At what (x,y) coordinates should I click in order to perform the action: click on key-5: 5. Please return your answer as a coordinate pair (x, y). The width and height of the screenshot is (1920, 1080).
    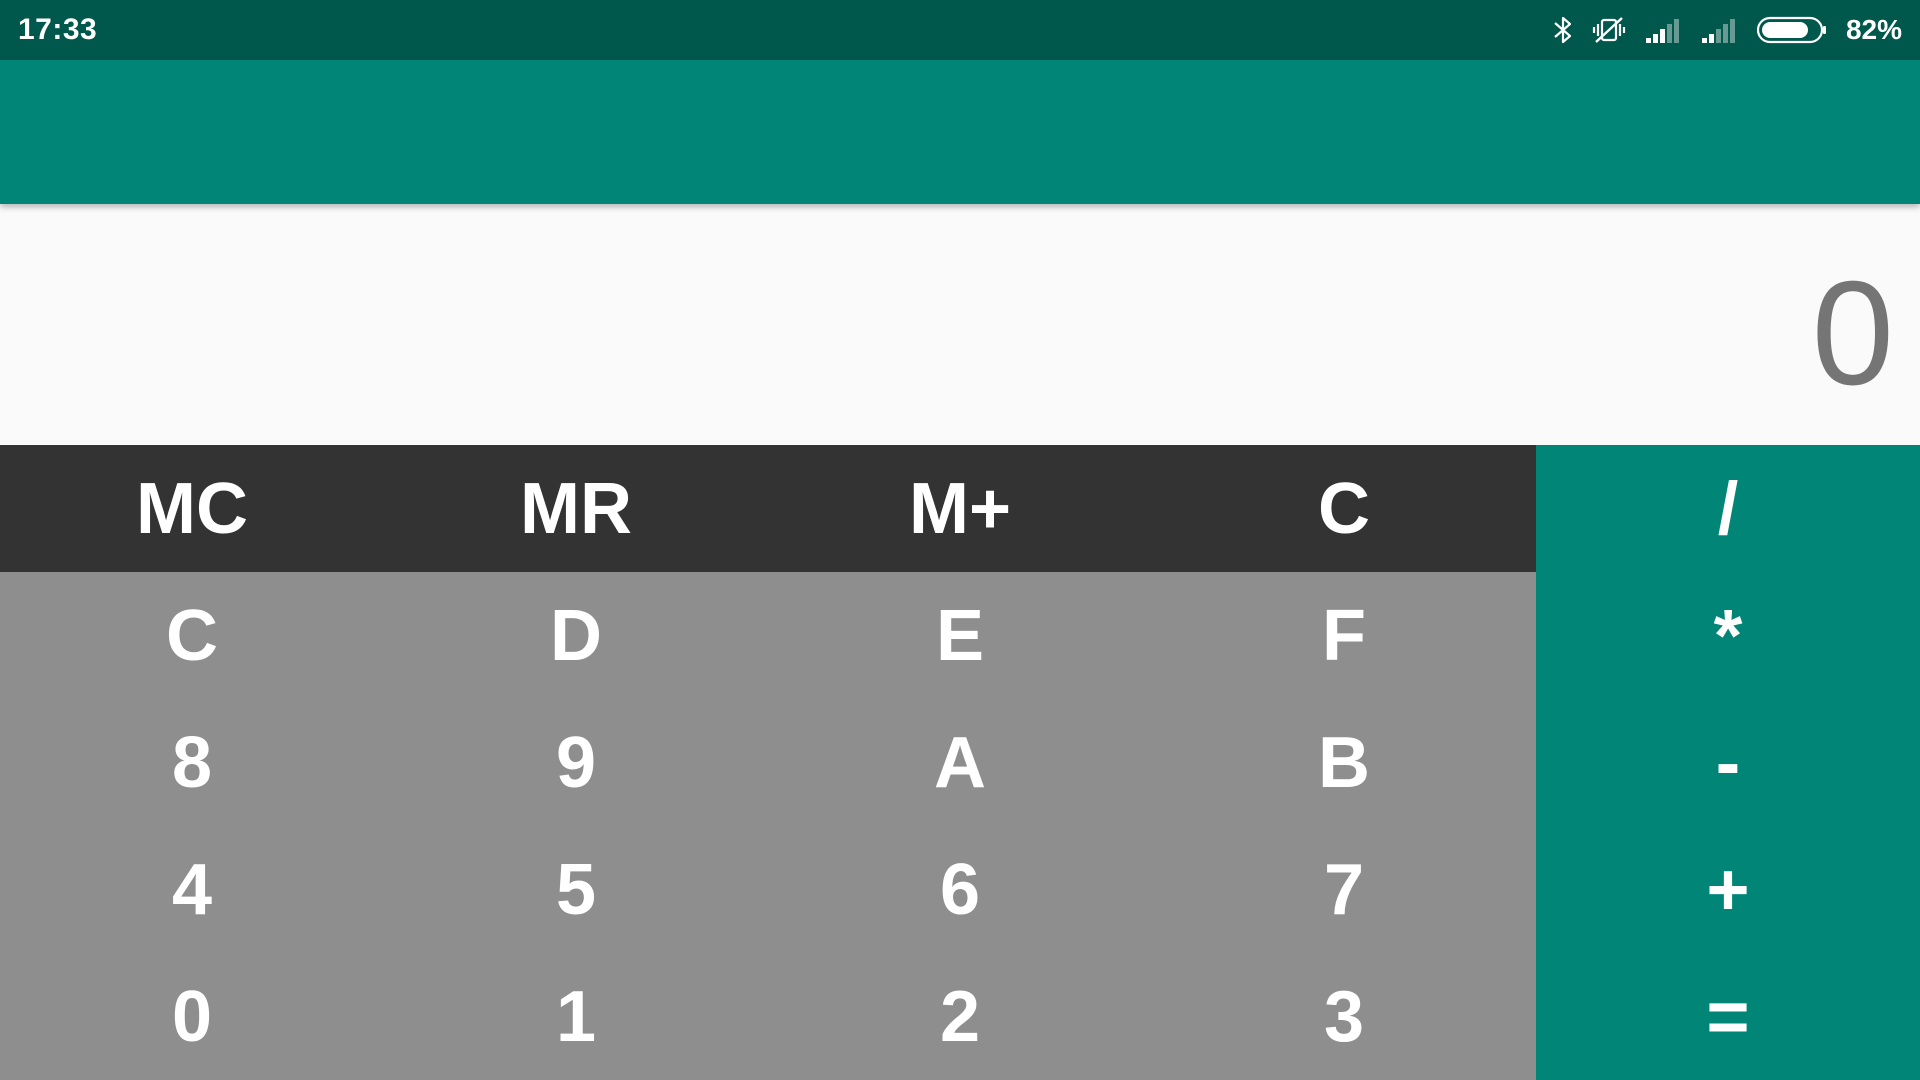
    Looking at the image, I should click on (576, 889).